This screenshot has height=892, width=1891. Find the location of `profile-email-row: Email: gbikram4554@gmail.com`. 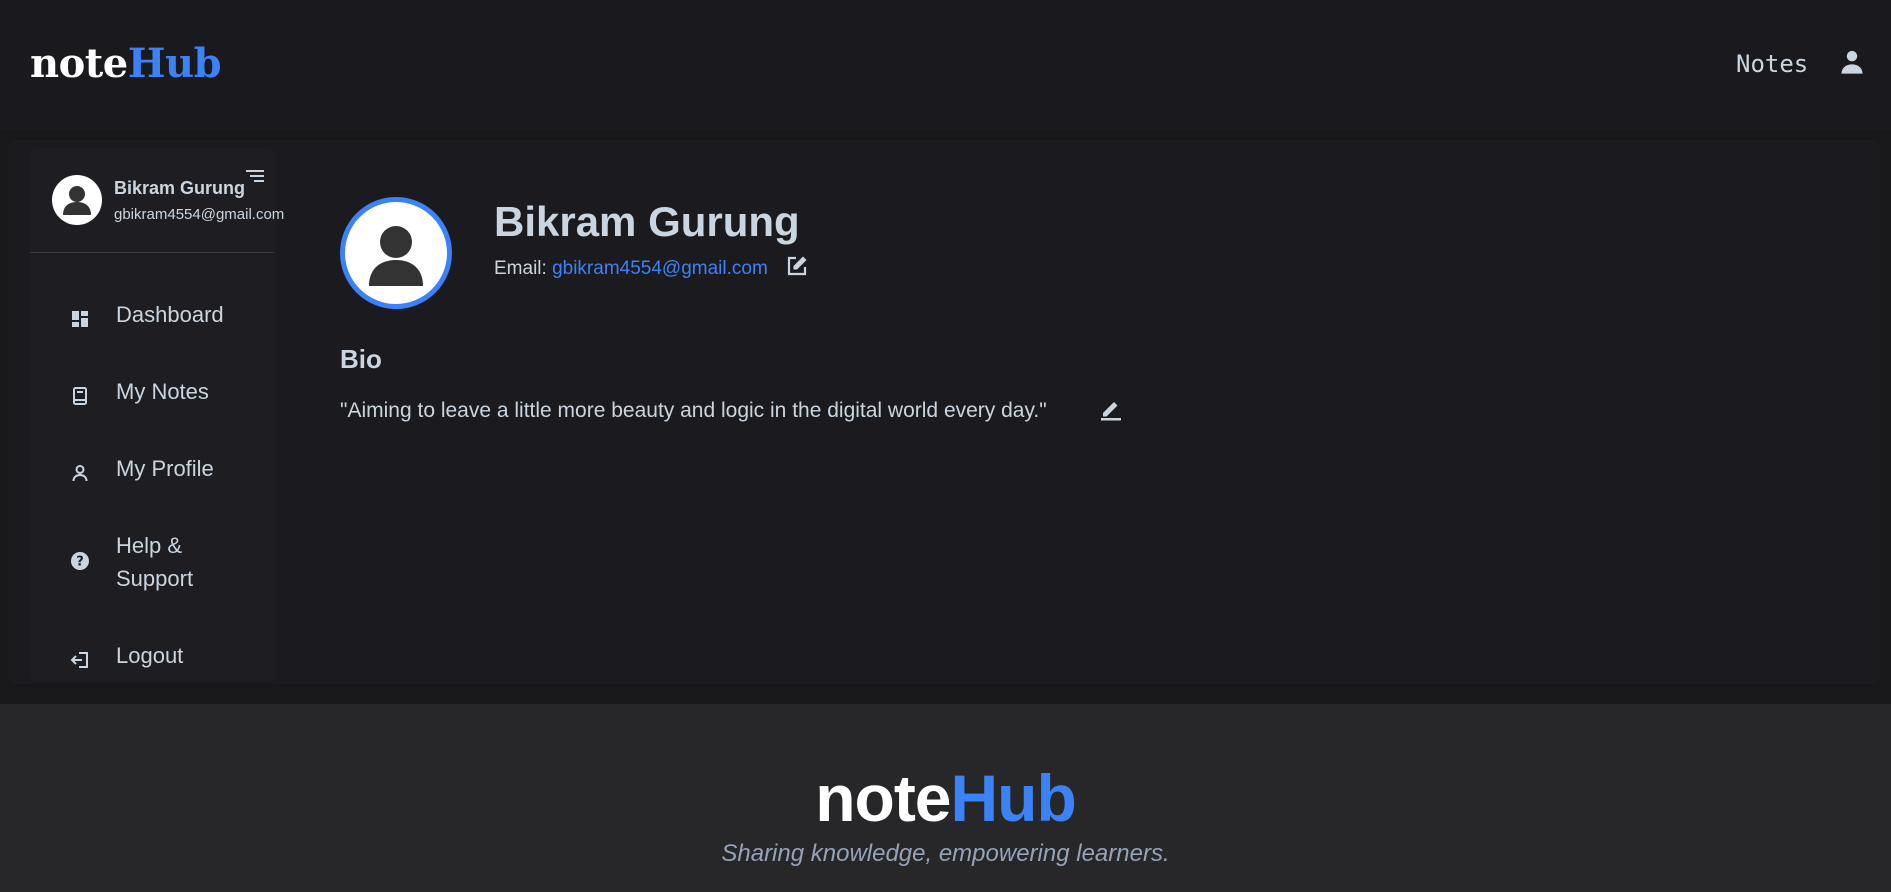

profile-email-row: Email: gbikram4554@gmail.com is located at coordinates (631, 269).